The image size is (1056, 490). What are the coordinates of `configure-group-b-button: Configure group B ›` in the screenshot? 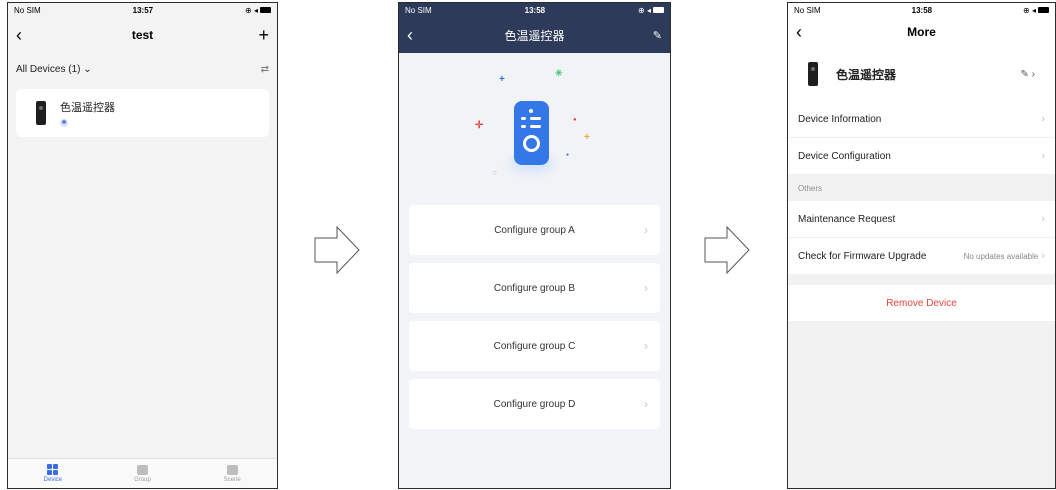 It's located at (534, 288).